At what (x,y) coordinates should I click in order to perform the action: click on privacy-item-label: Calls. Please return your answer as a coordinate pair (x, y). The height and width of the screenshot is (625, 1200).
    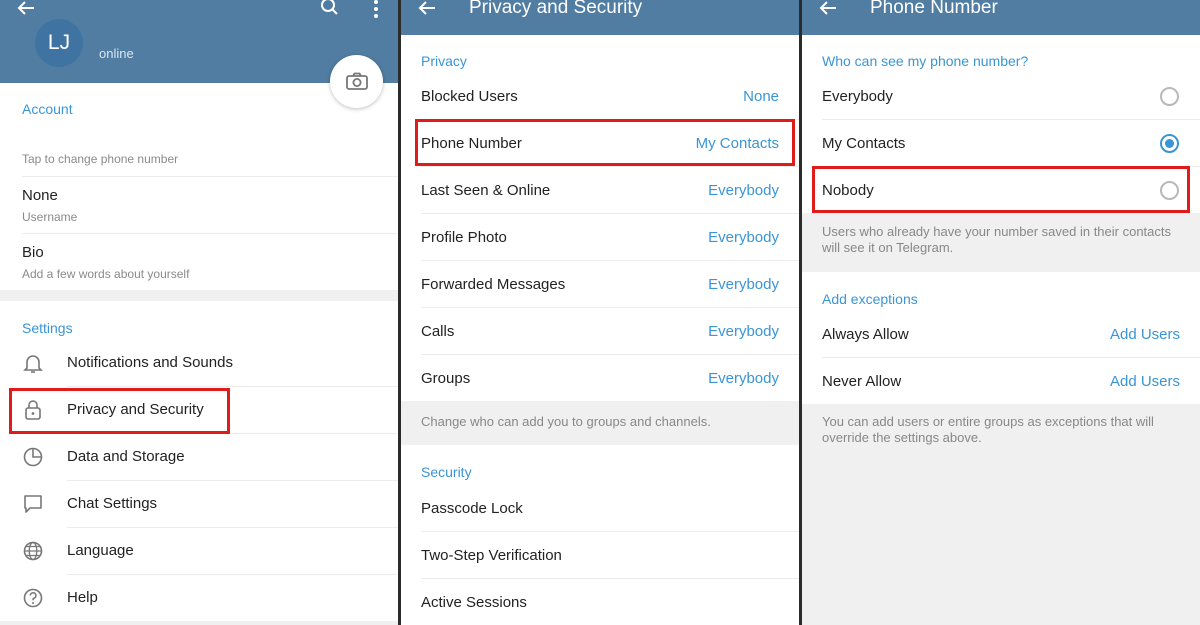
    Looking at the image, I should click on (438, 331).